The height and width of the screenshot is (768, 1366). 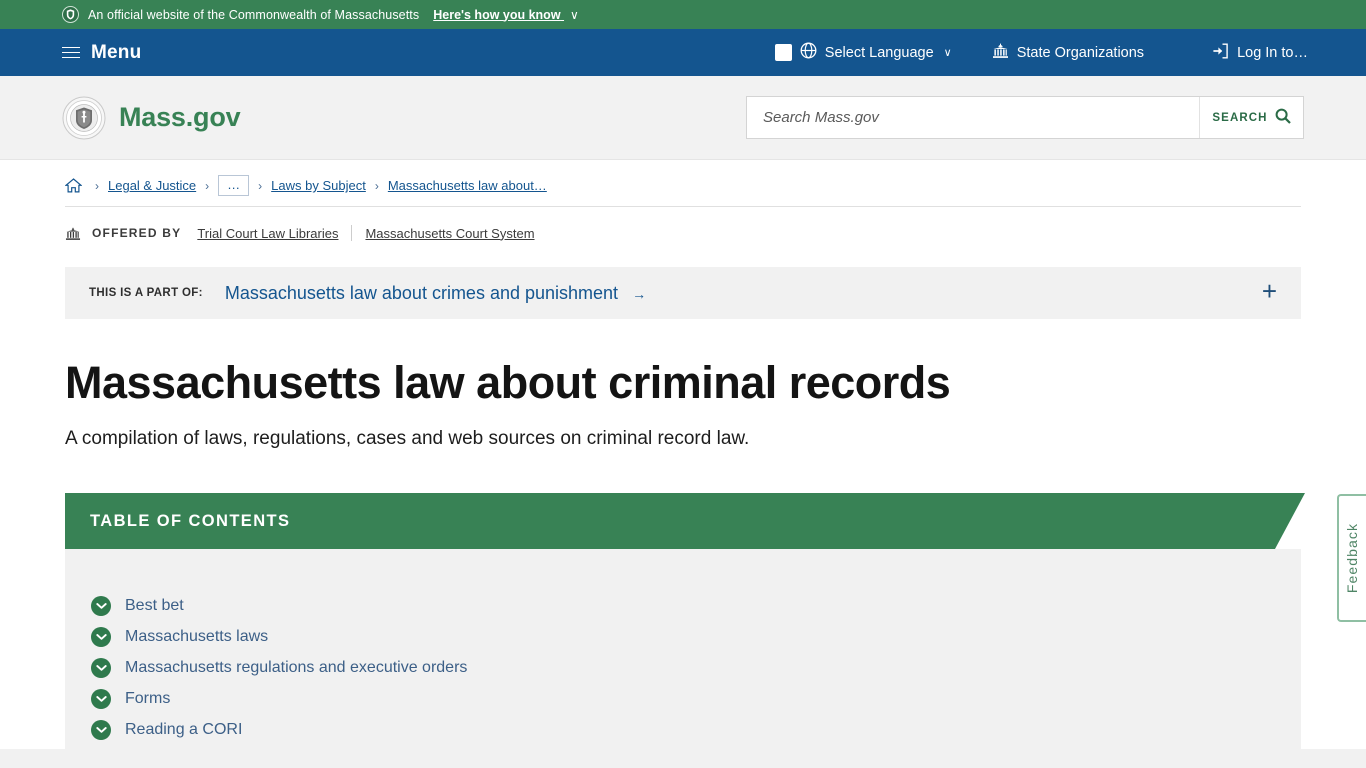 I want to click on site-search: SEARCH, so click(x=1025, y=117).